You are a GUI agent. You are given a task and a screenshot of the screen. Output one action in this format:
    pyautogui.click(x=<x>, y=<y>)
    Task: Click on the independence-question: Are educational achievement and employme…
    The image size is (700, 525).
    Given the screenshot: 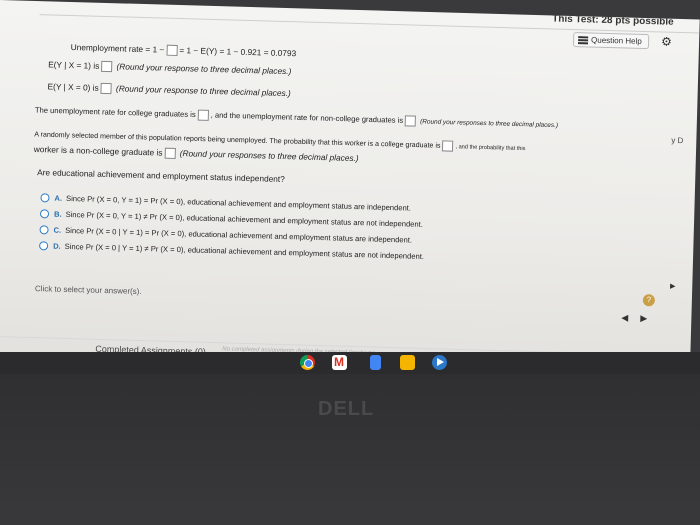 What is the action you would take?
    pyautogui.click(x=161, y=176)
    